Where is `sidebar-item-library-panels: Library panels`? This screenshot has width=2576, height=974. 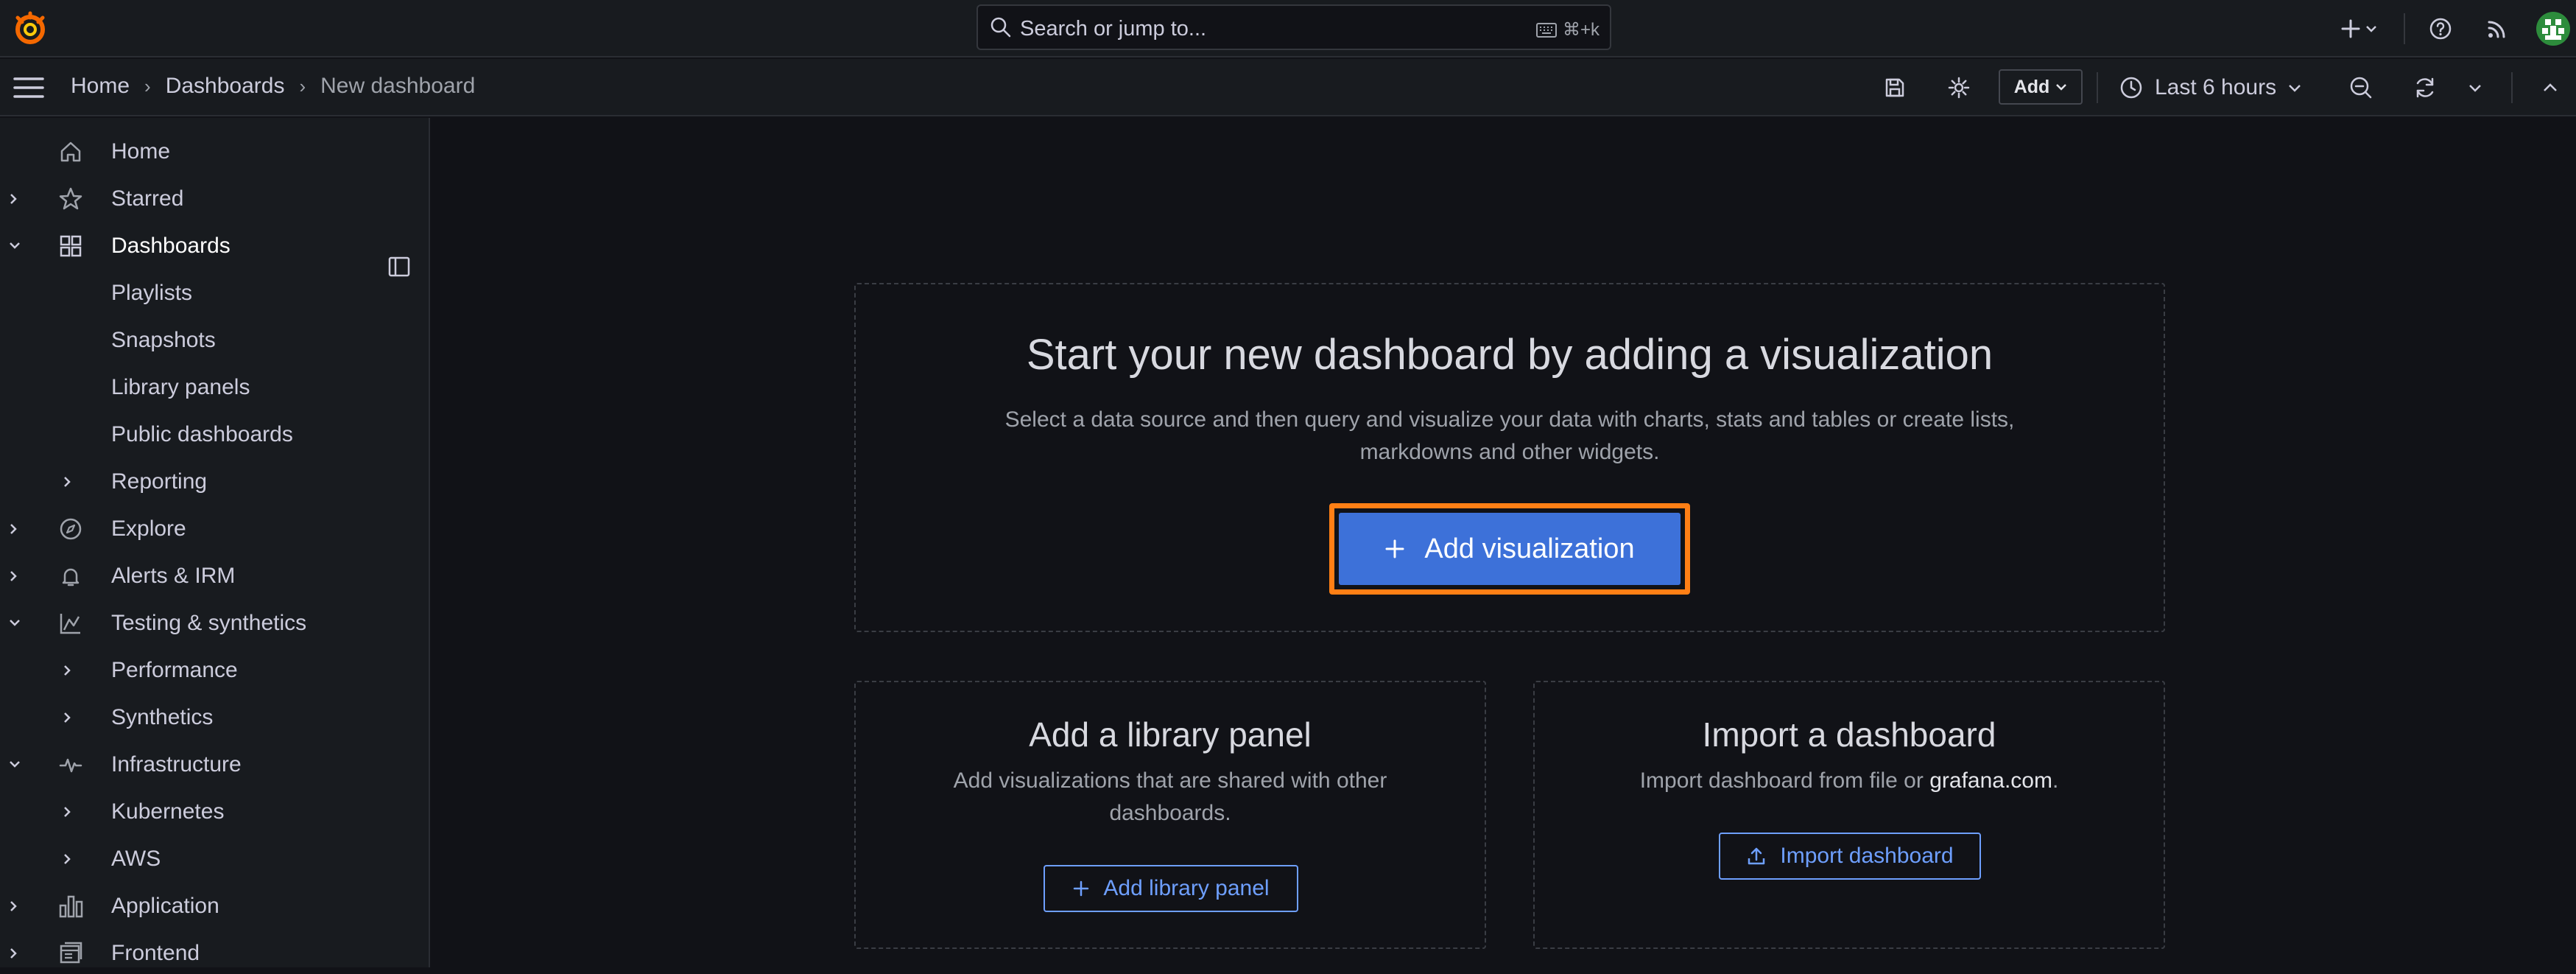
sidebar-item-library-panels: Library panels is located at coordinates (215, 387).